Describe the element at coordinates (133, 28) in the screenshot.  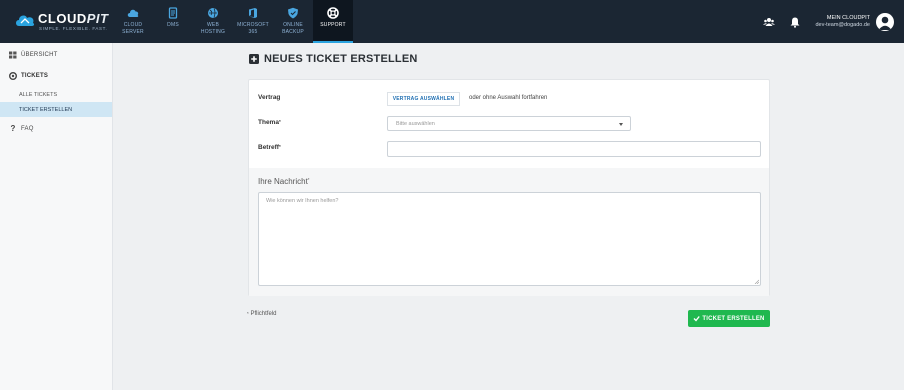
I see `nav-label: CLOUD SERVER` at that location.